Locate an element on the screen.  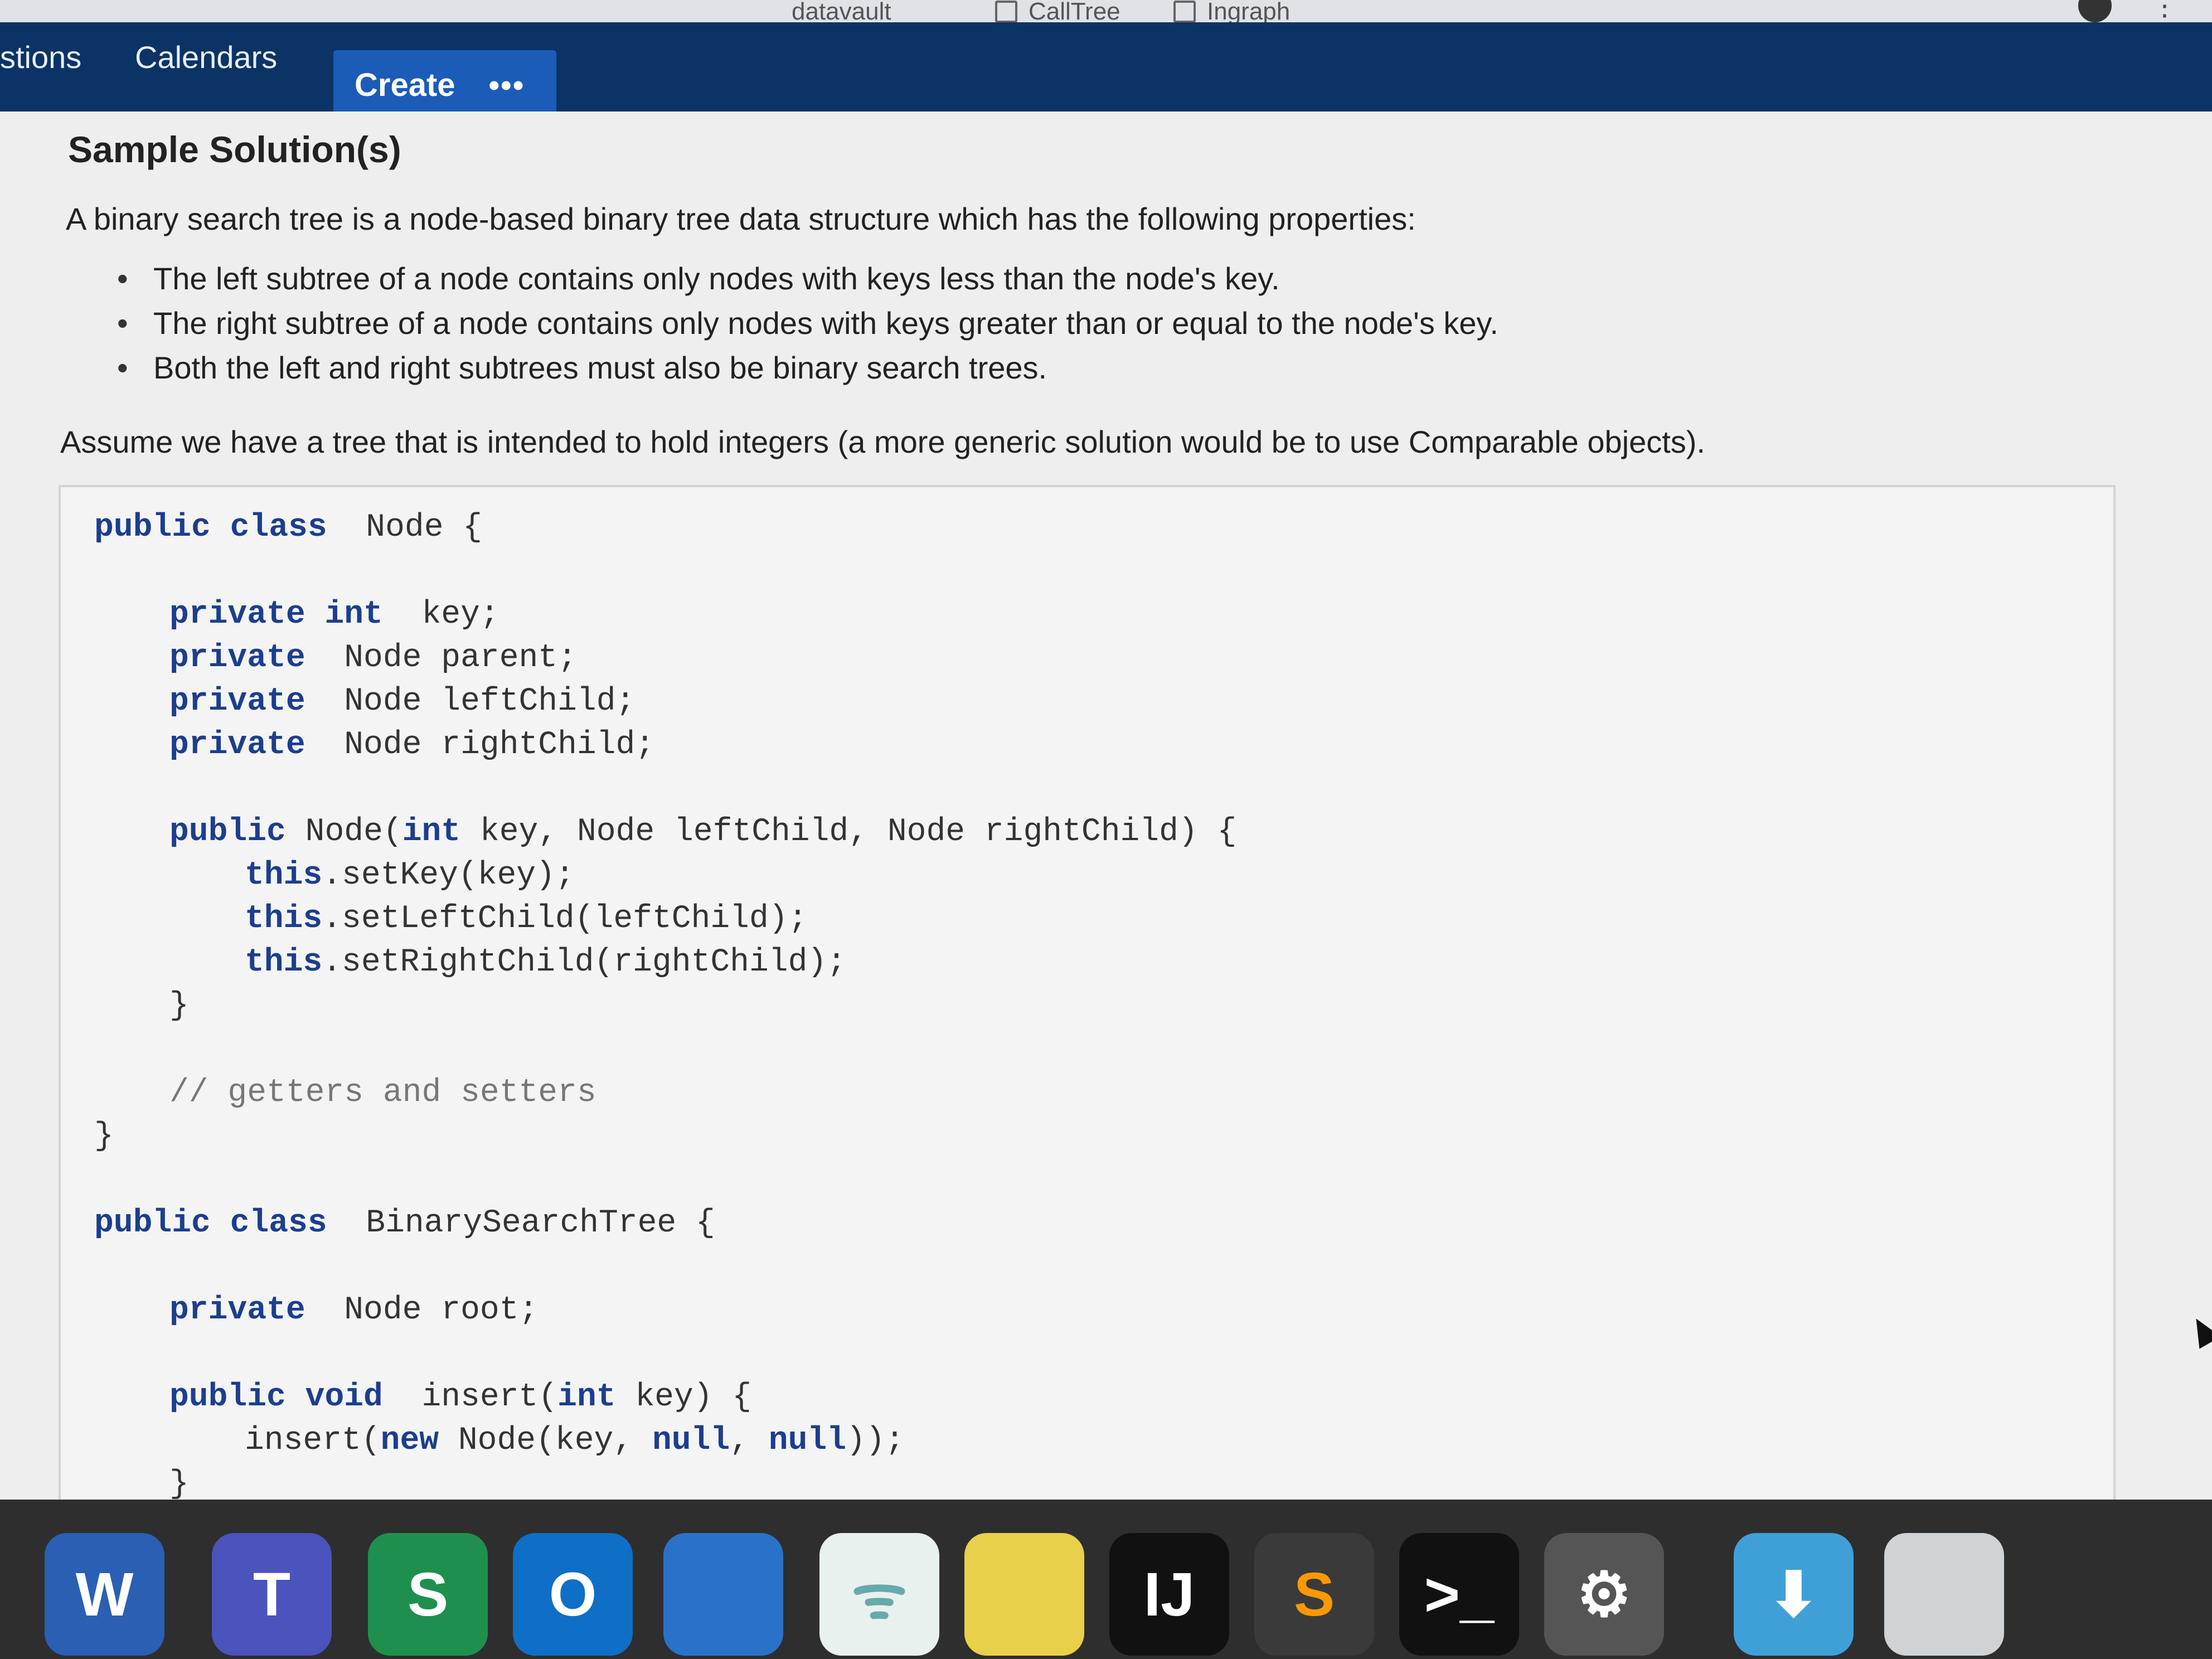
code-text: .setLeftChild(leftChild); is located at coordinates (565, 919).